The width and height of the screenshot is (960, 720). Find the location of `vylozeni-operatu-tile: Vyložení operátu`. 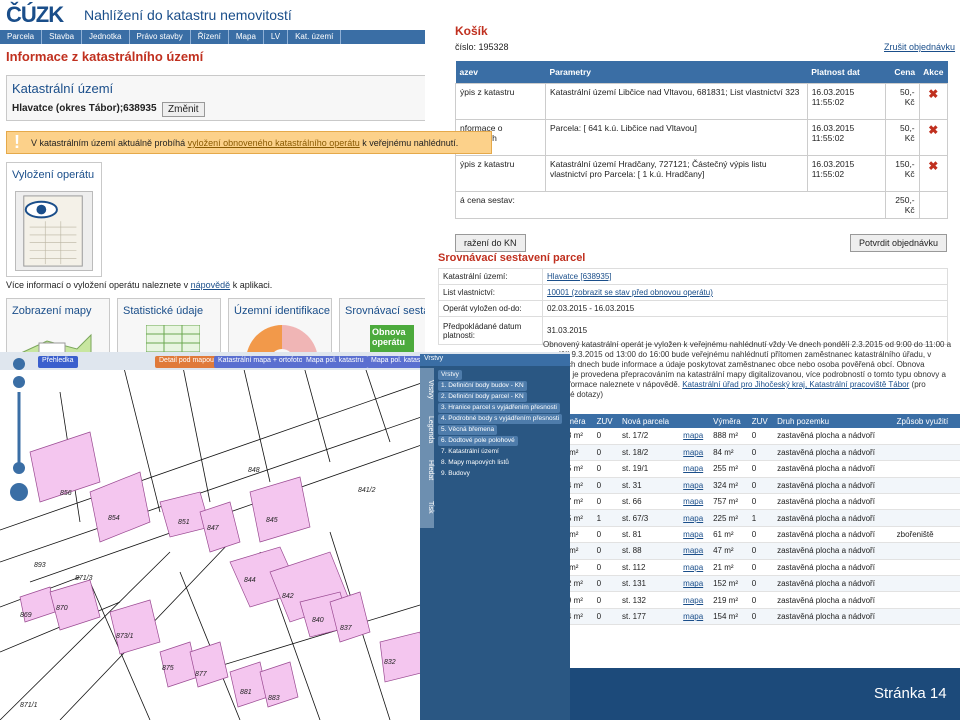

vylozeni-operatu-tile: Vyložení operátu is located at coordinates (54, 219).